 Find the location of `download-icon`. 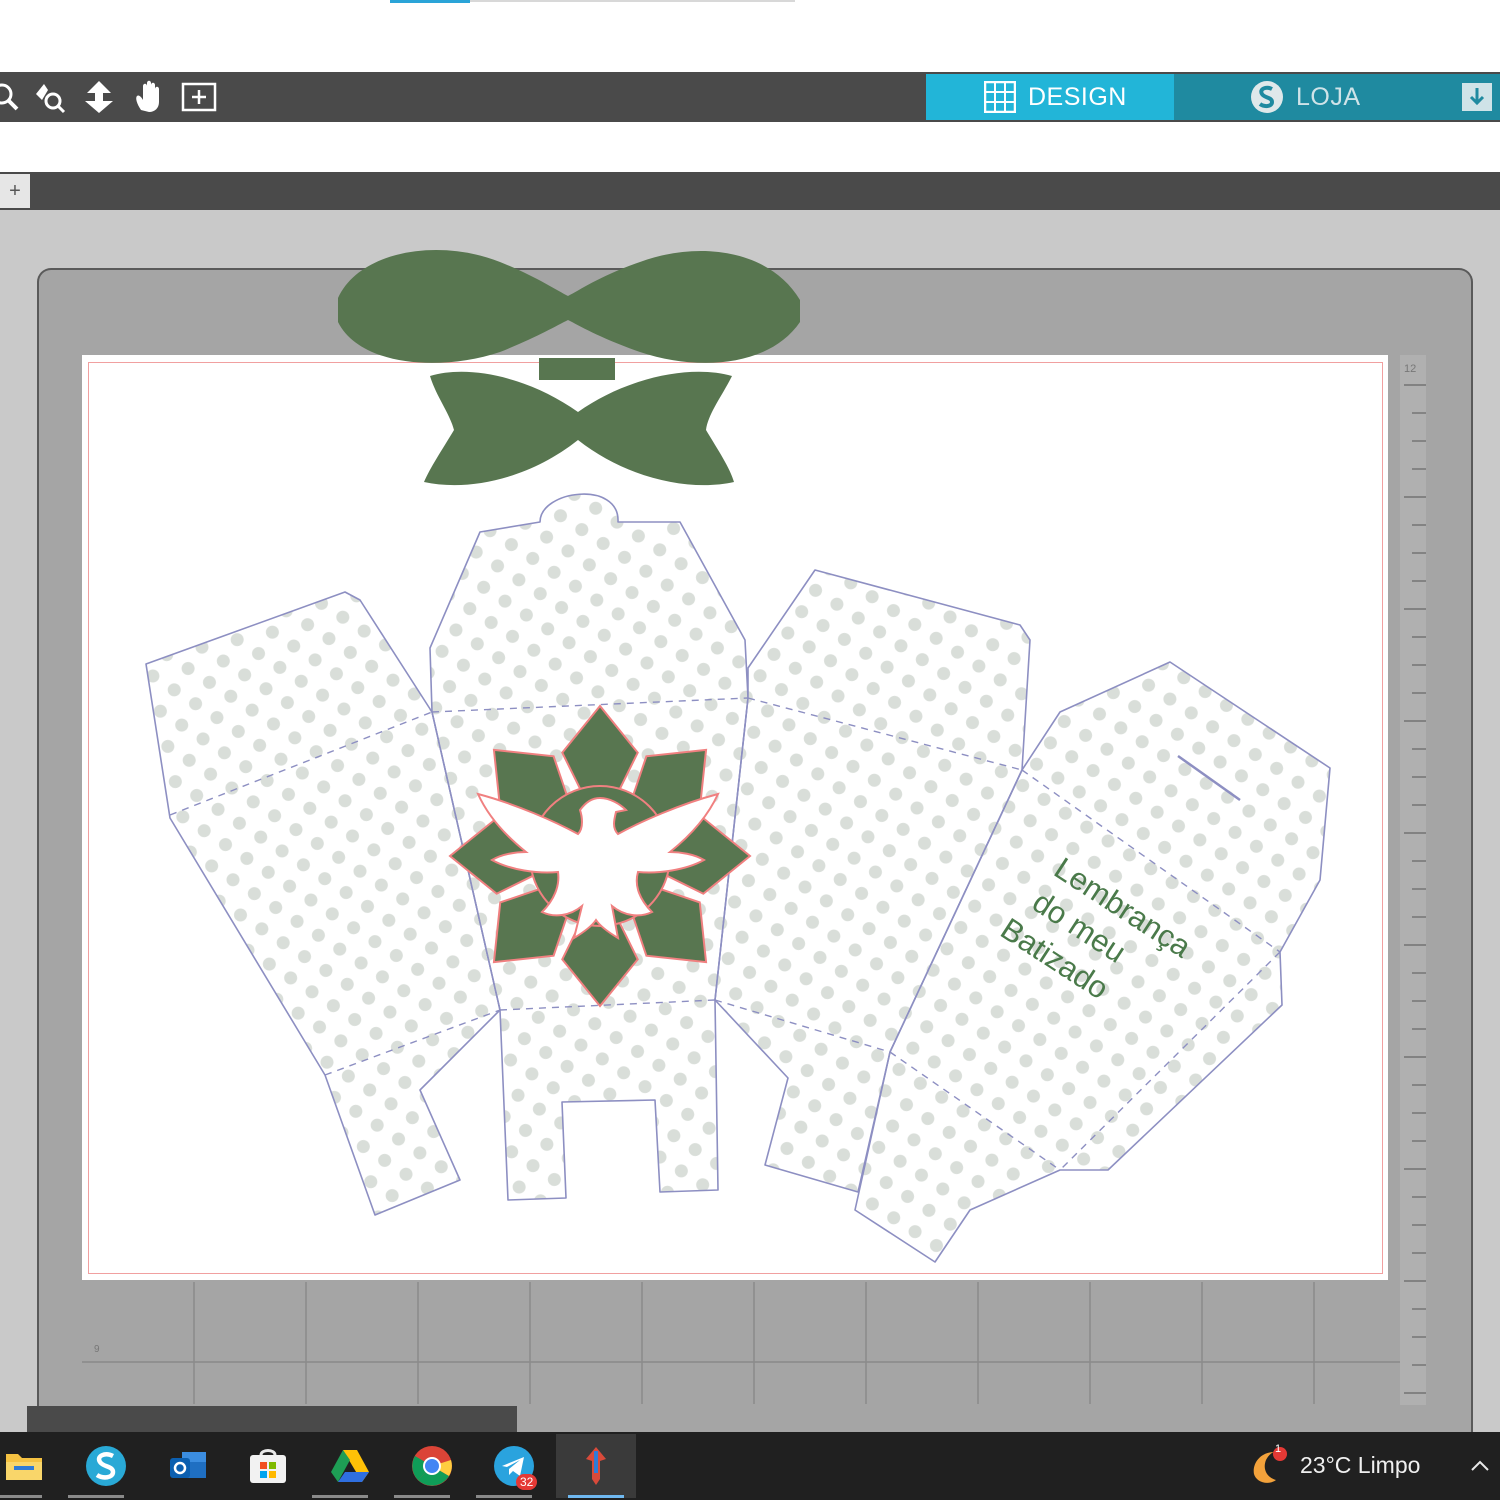

download-icon is located at coordinates (1477, 97).